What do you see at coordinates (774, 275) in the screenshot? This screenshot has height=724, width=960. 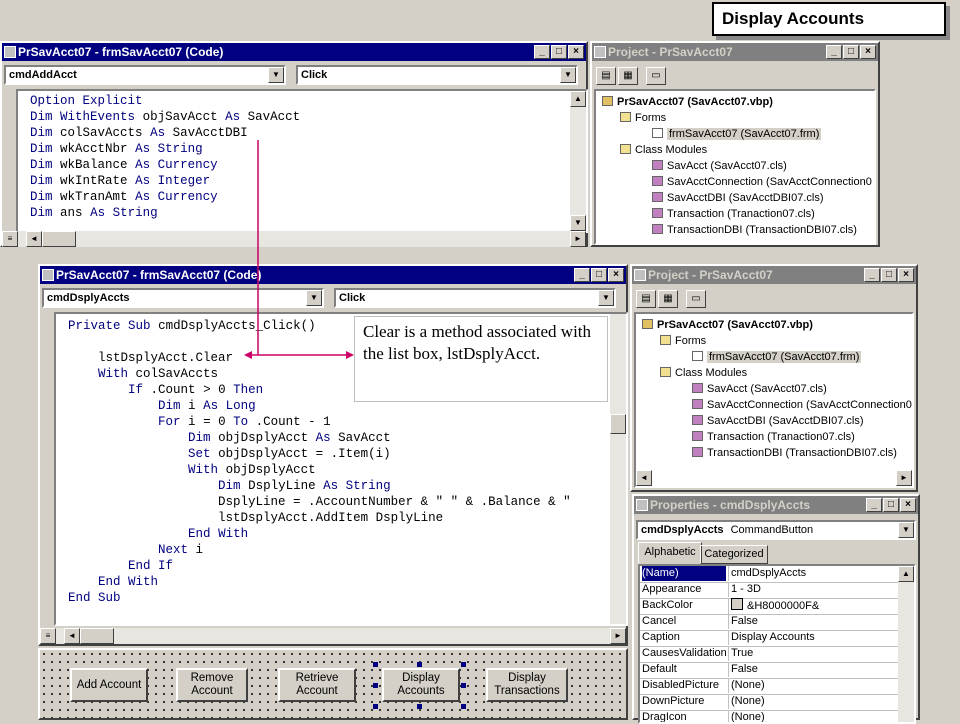 I see `project-titlebar: Project - PrSavAcct07 _ □ ×` at bounding box center [774, 275].